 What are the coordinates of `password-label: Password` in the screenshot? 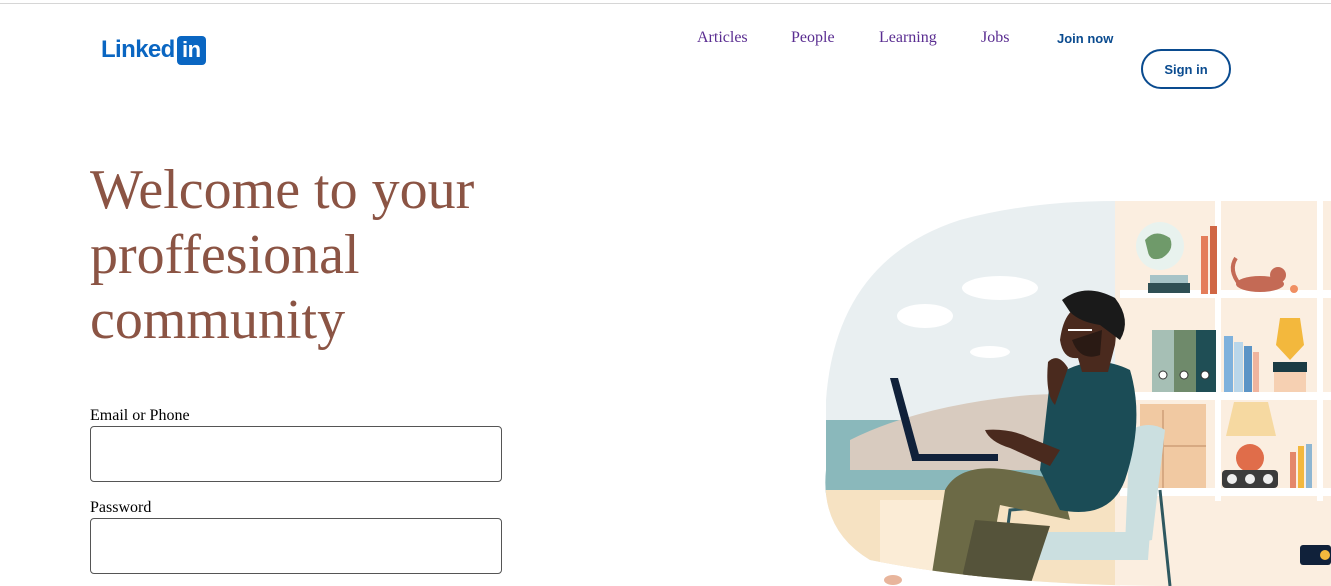 It's located at (121, 507).